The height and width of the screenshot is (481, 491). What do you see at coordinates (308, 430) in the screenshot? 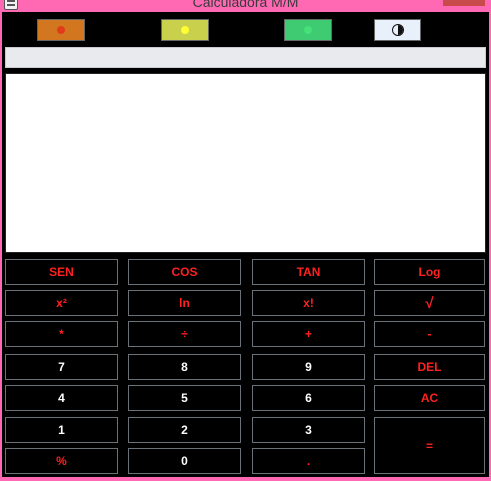
I see `three-button: 3` at bounding box center [308, 430].